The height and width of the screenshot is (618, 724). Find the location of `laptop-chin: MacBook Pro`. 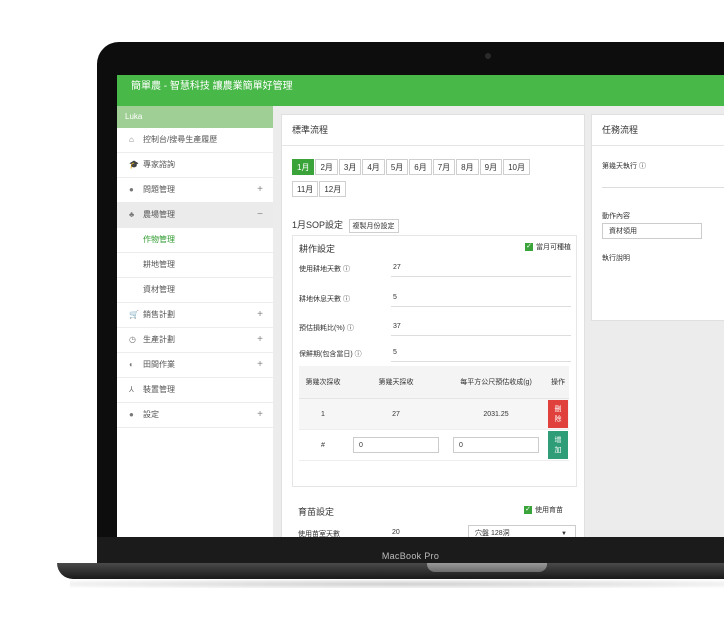

laptop-chin: MacBook Pro is located at coordinates (410, 551).